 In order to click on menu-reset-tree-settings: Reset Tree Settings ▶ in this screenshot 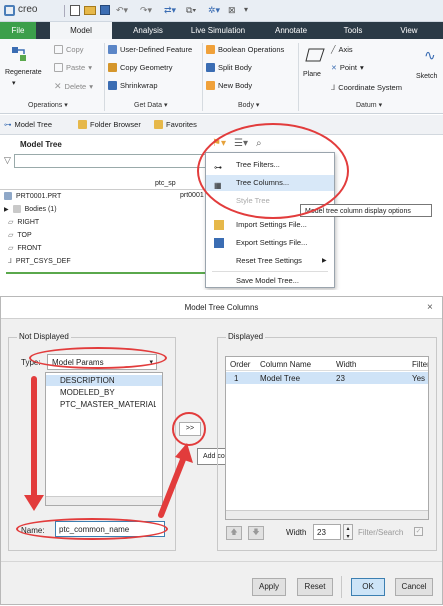, I will do `click(270, 261)`.